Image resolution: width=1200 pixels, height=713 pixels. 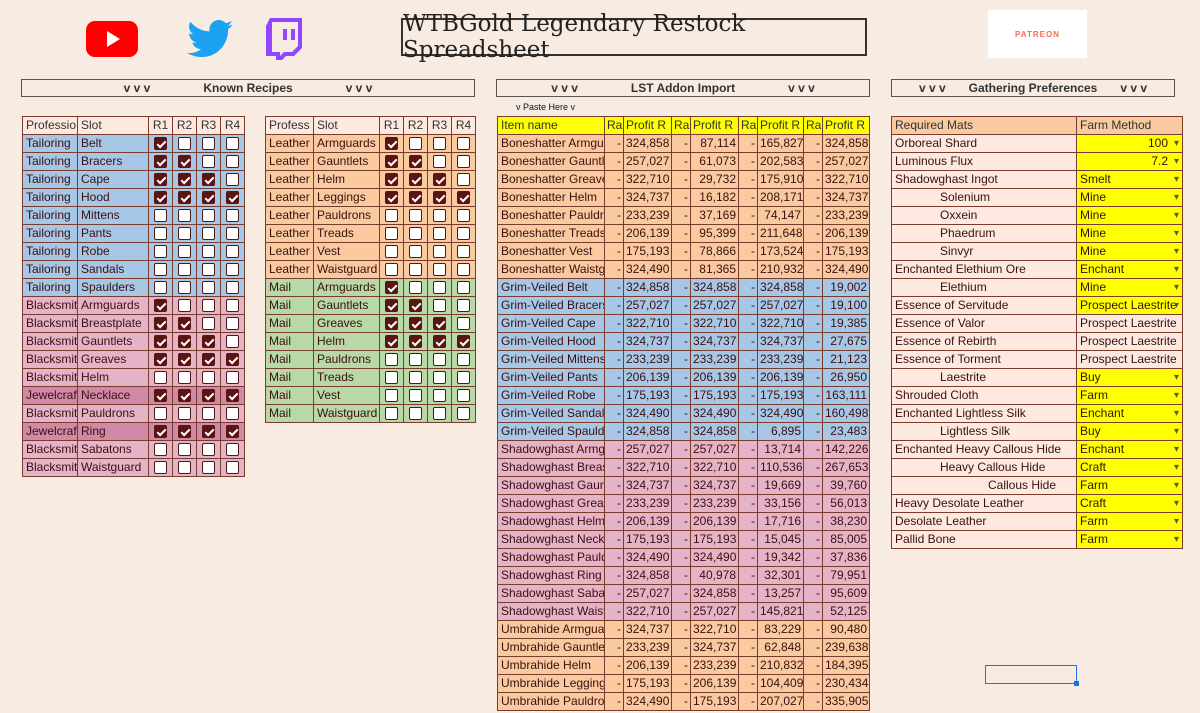 I want to click on item-name-cell: Umbrahide Gauntlets, so click(x=551, y=647).